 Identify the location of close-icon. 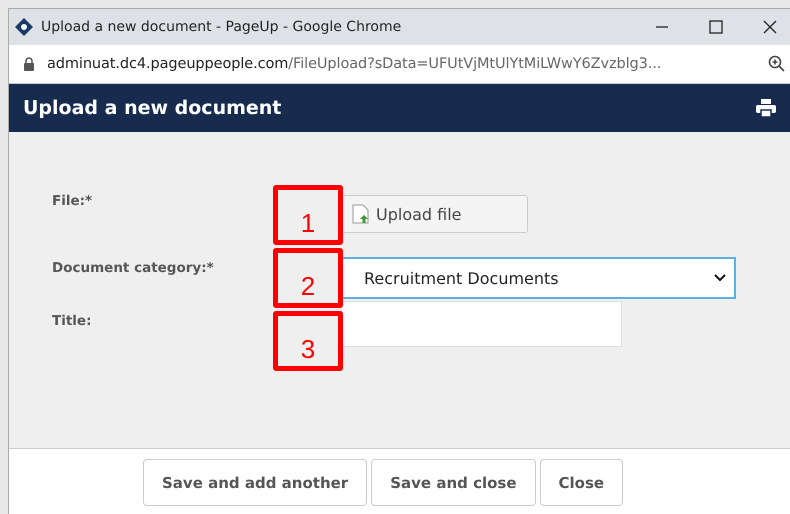
(770, 27).